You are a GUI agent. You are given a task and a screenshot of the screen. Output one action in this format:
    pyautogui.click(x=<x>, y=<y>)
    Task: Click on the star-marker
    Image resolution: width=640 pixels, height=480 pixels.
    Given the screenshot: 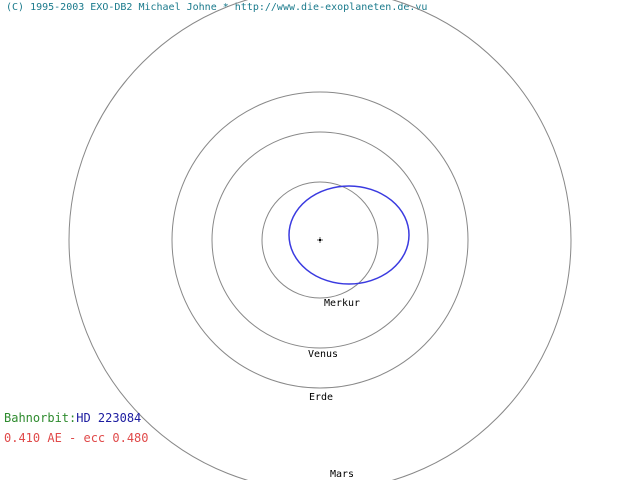 What is the action you would take?
    pyautogui.click(x=320, y=240)
    